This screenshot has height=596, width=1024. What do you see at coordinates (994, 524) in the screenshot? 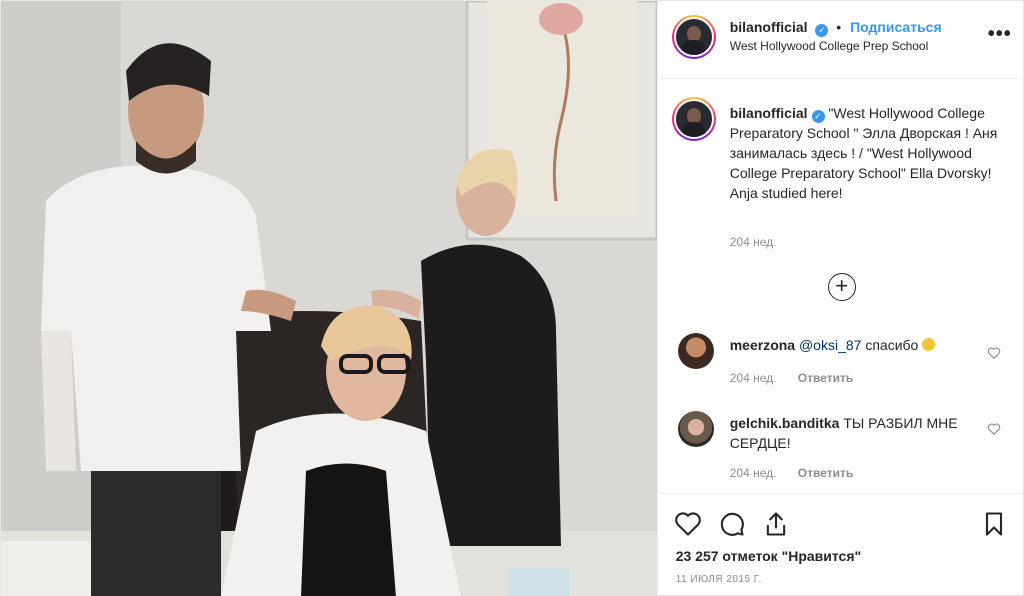
I see `bookmark-icon` at bounding box center [994, 524].